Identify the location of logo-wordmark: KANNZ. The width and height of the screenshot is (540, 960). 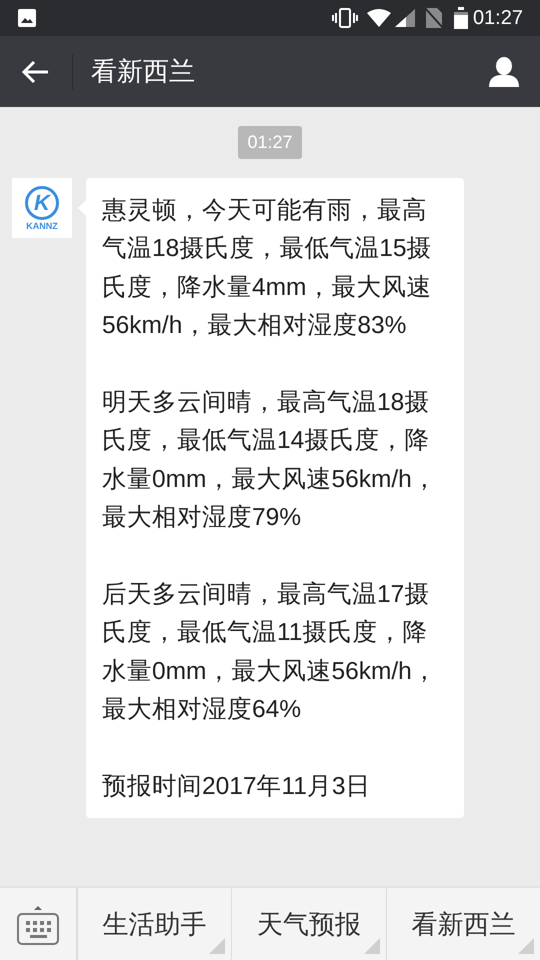
(42, 226).